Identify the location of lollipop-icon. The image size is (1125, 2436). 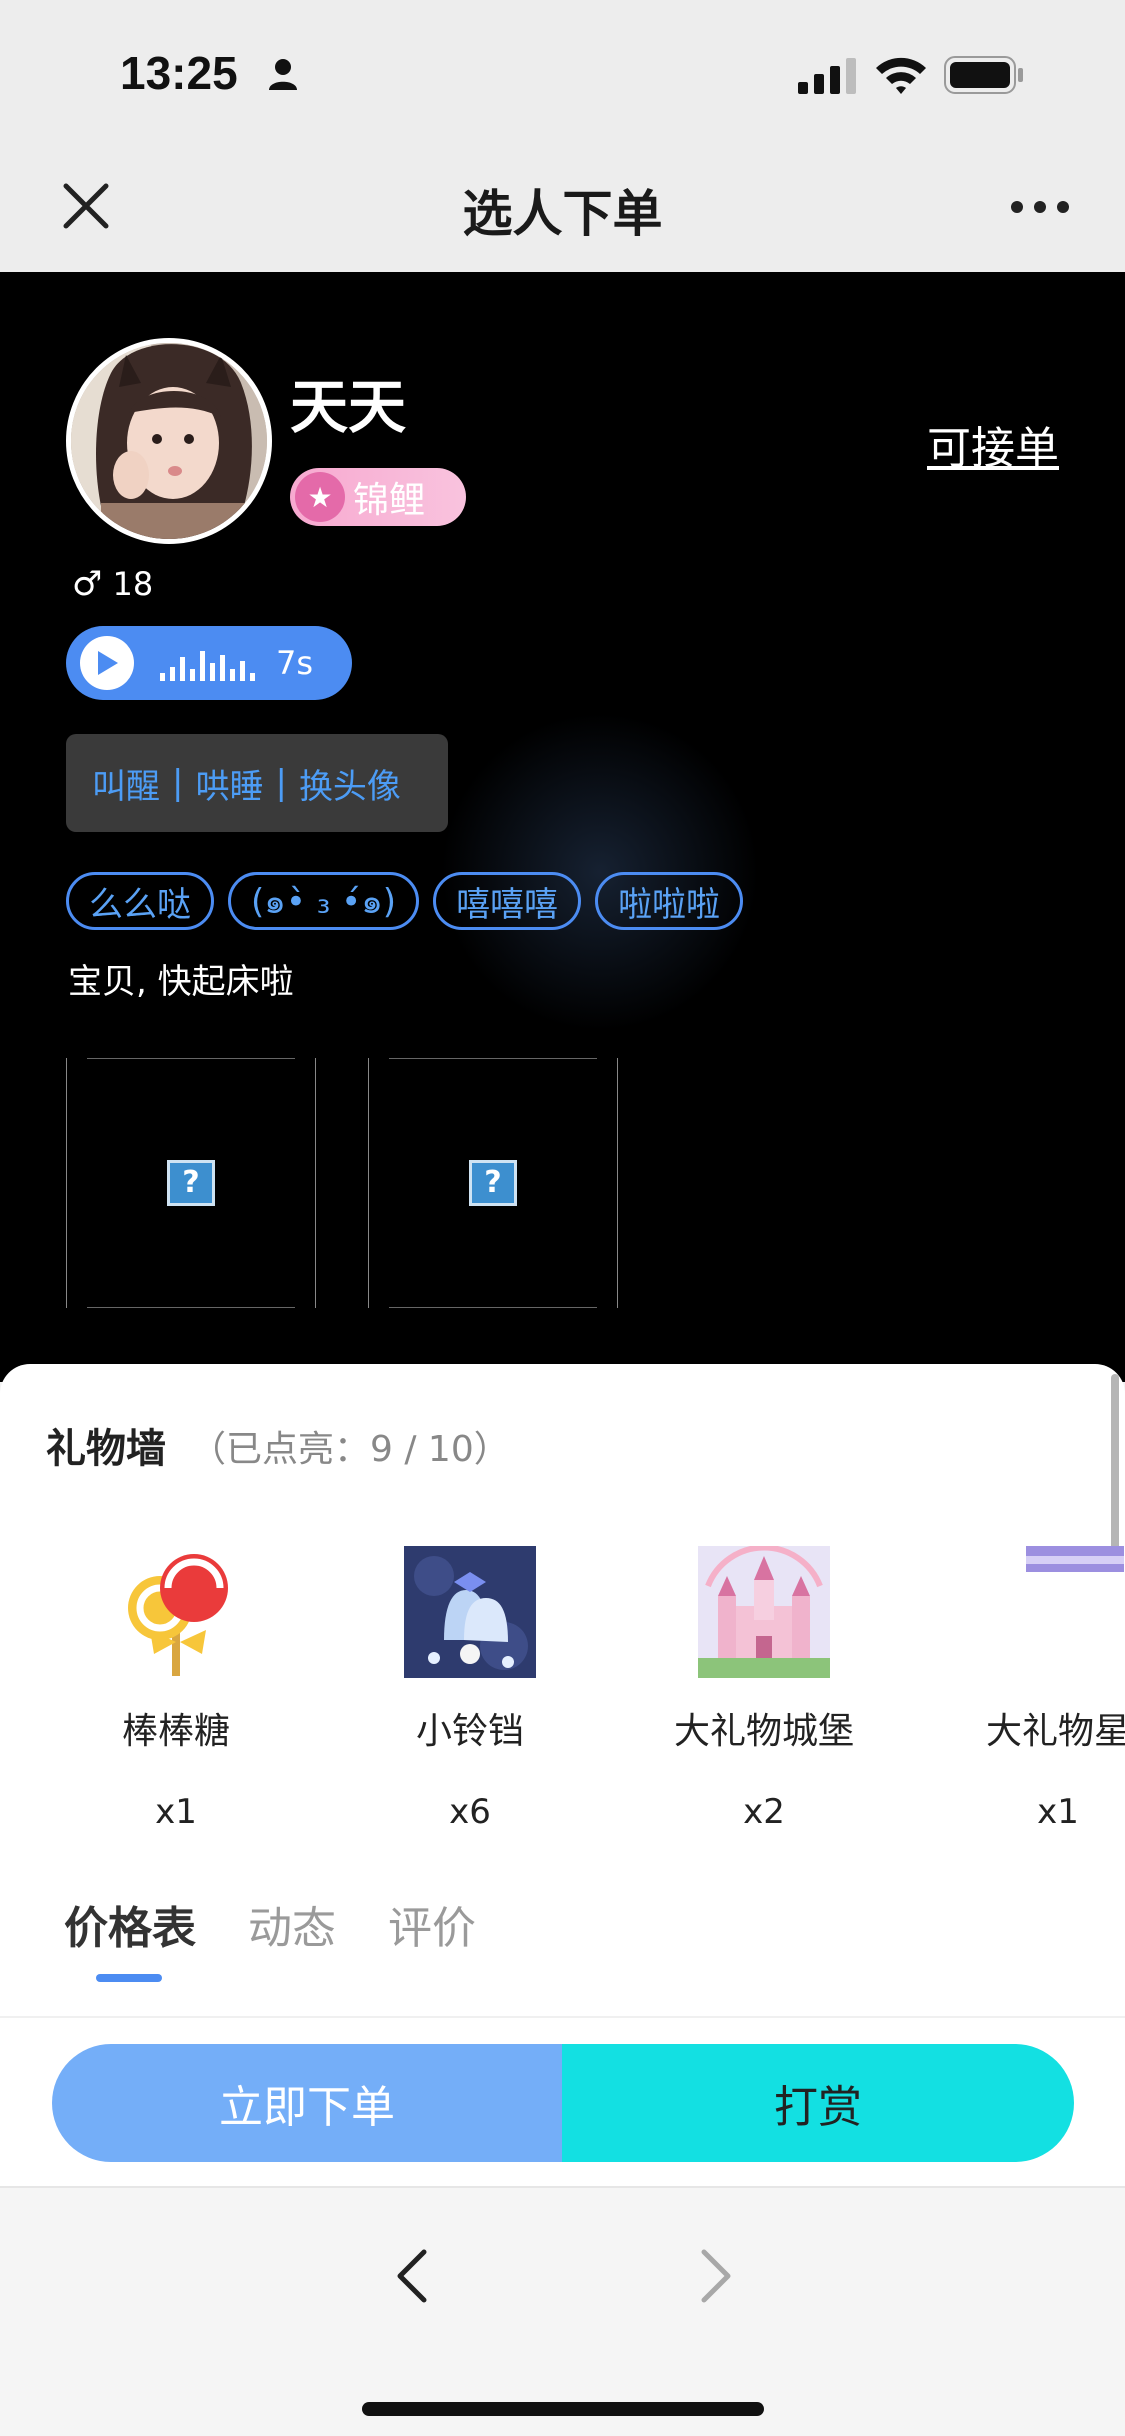
(178, 1615).